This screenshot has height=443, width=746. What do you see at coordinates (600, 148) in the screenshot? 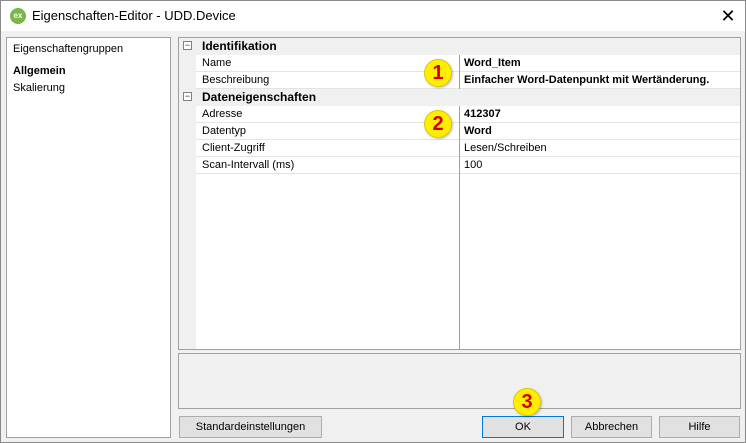
I see `property-value: Lesen/Schreiben` at bounding box center [600, 148].